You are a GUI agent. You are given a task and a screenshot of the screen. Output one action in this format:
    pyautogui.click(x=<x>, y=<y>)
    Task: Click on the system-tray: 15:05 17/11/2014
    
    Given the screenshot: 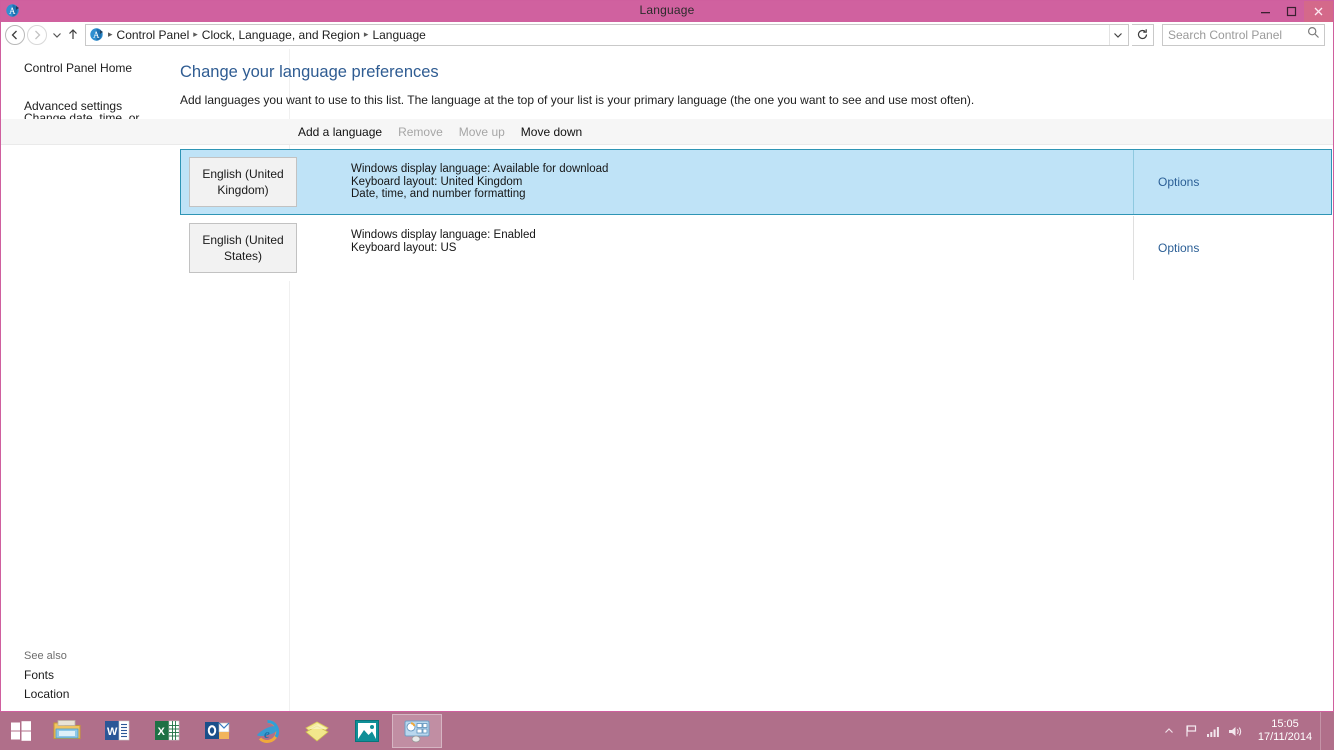 What is the action you would take?
    pyautogui.click(x=1246, y=731)
    